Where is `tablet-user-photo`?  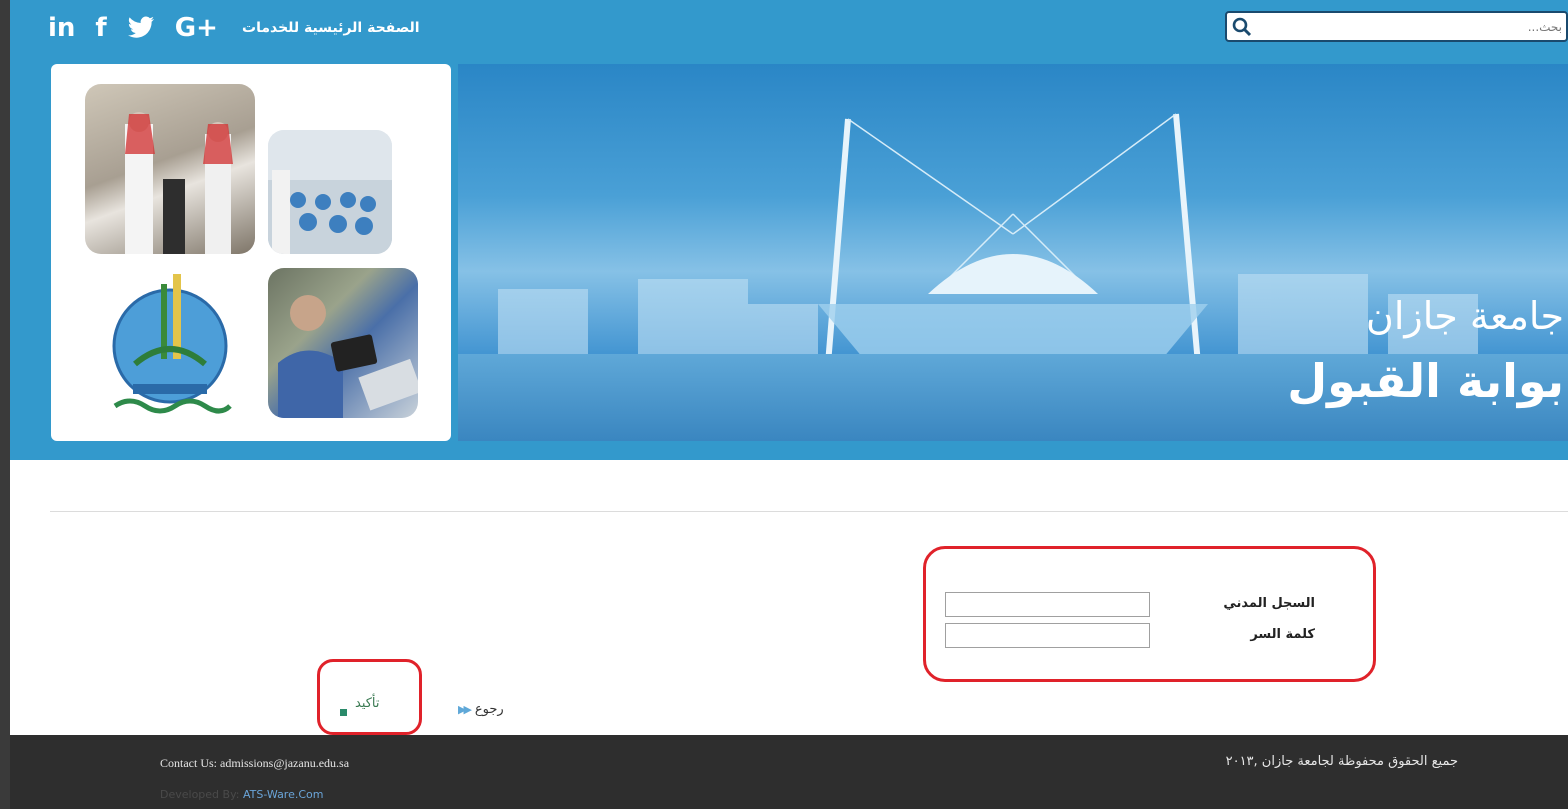 tablet-user-photo is located at coordinates (343, 343).